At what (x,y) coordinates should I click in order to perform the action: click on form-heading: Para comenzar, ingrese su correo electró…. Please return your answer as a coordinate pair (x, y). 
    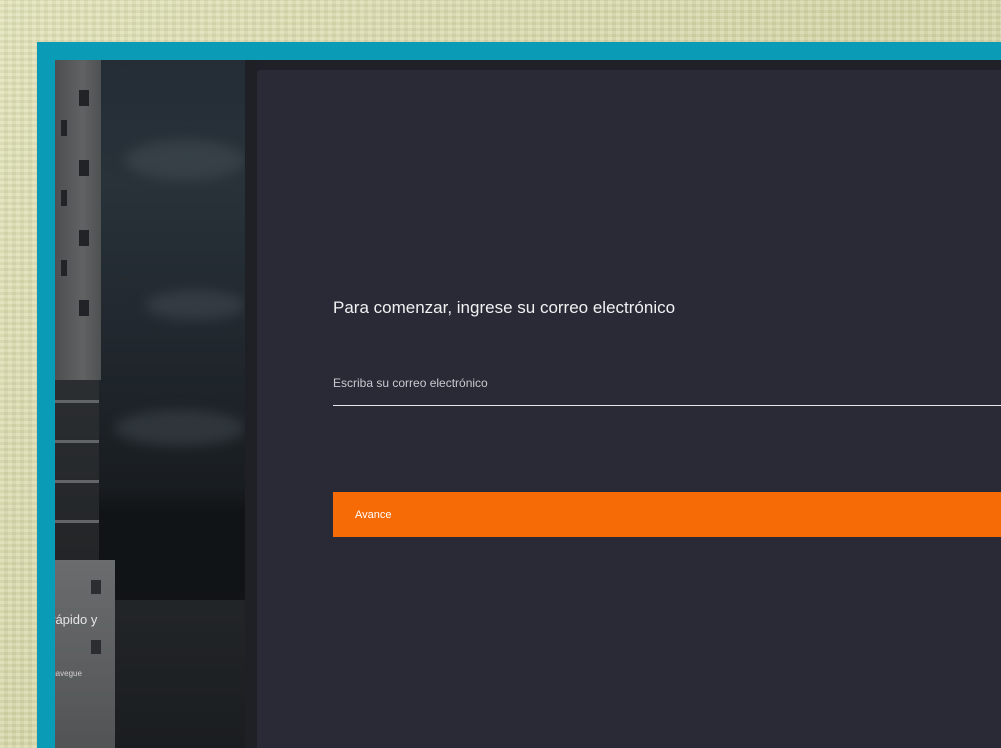
    Looking at the image, I should click on (504, 307).